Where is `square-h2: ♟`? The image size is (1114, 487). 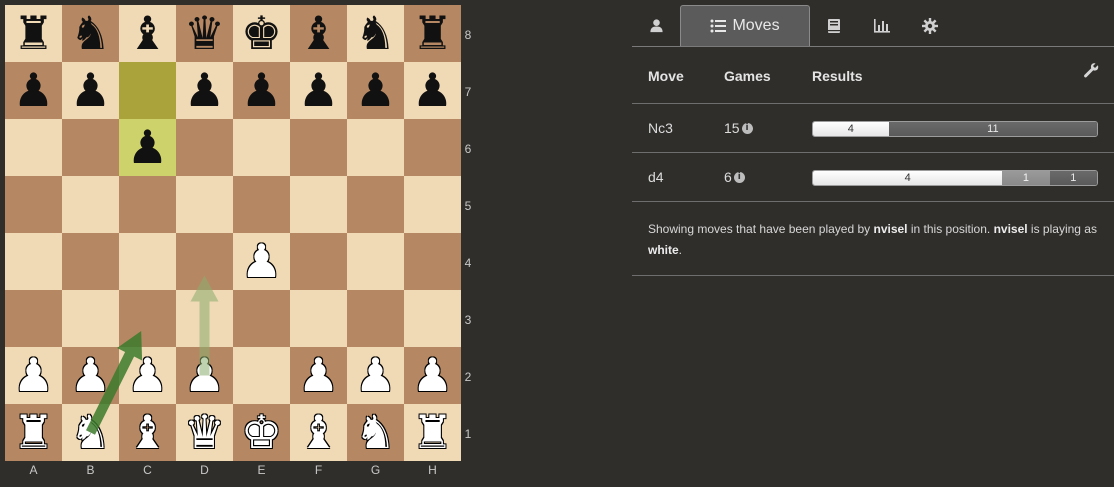
square-h2: ♟ is located at coordinates (432, 375).